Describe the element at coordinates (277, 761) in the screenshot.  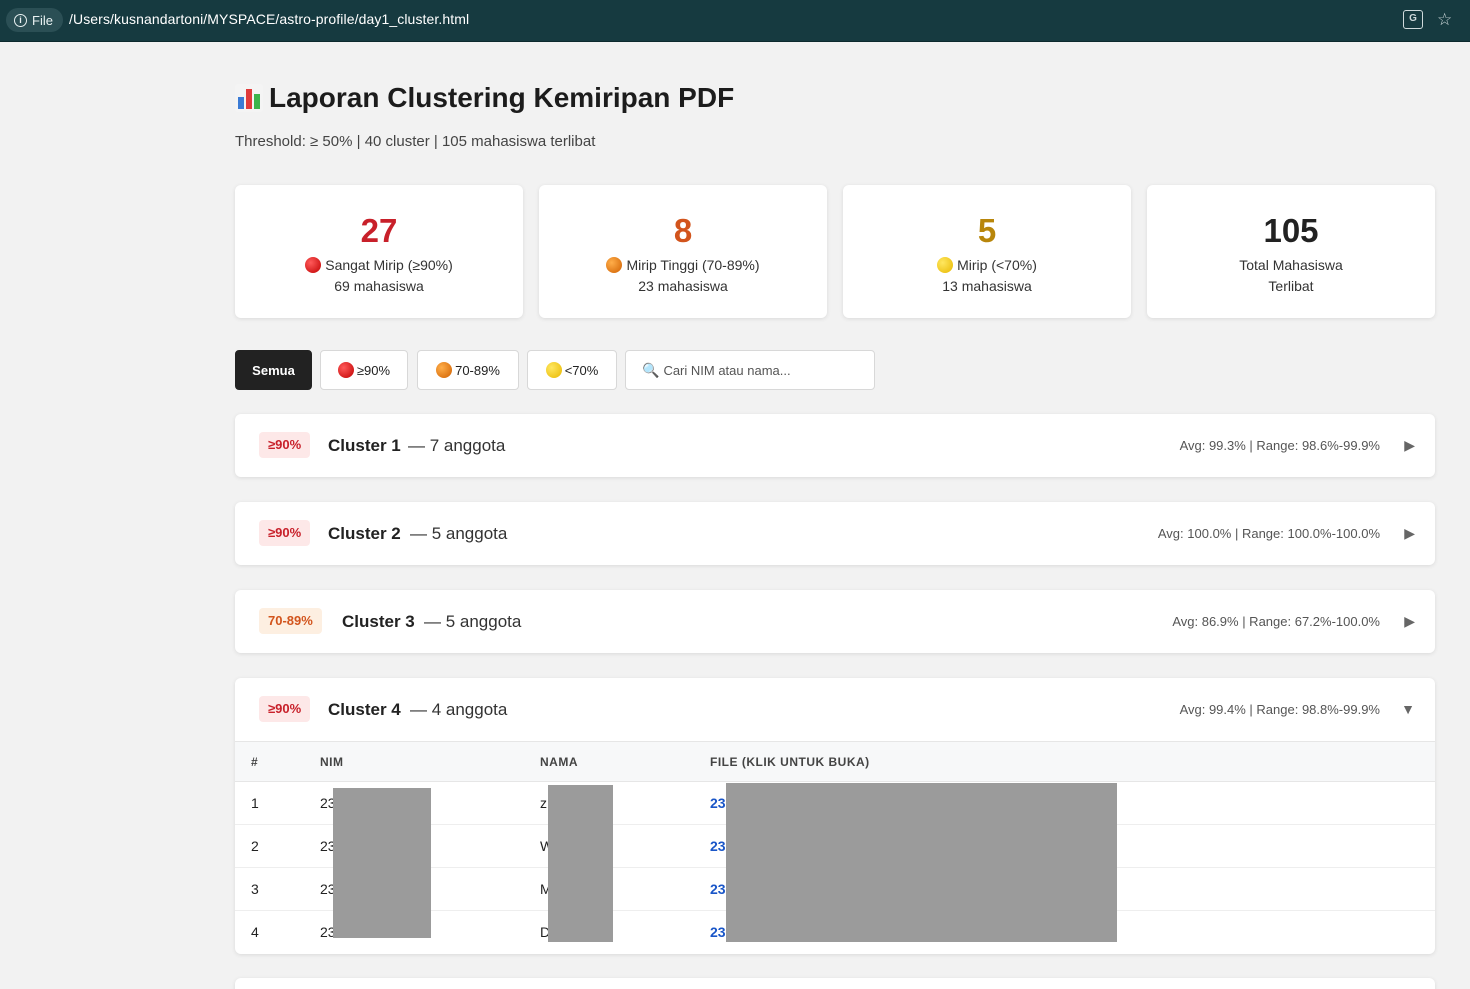
I see `col-header-no: #` at that location.